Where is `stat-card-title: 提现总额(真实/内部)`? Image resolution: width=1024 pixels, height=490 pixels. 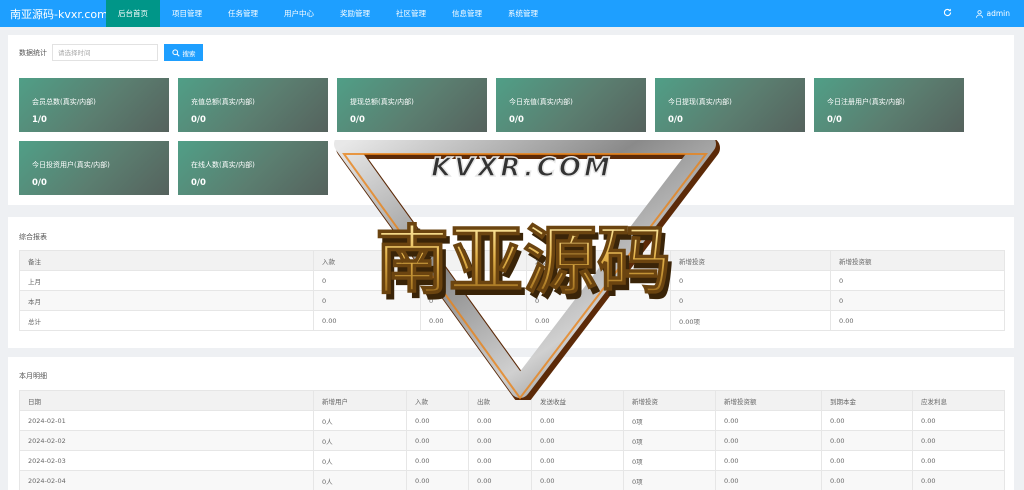 stat-card-title: 提现总额(真实/内部) is located at coordinates (382, 102).